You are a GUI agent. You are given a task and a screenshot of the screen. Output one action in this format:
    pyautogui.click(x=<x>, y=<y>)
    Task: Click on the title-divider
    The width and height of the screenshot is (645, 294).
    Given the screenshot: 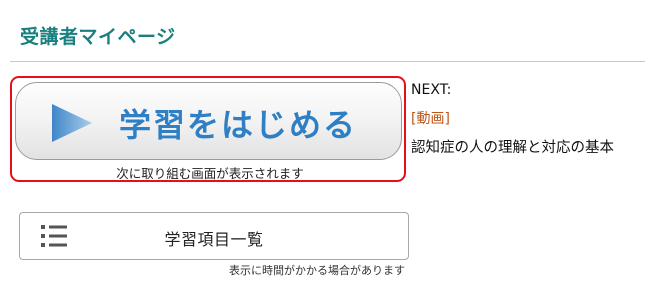 What is the action you would take?
    pyautogui.click(x=327, y=61)
    